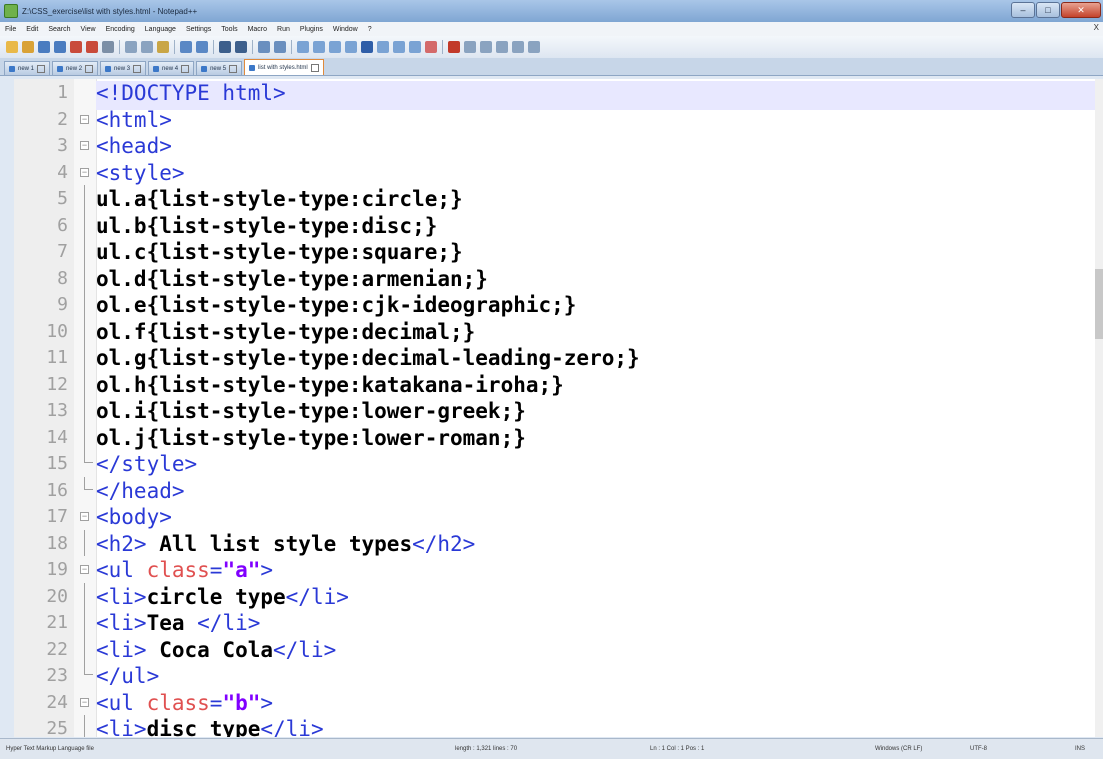 This screenshot has width=1103, height=759. What do you see at coordinates (163, 47) in the screenshot?
I see `paste-icon` at bounding box center [163, 47].